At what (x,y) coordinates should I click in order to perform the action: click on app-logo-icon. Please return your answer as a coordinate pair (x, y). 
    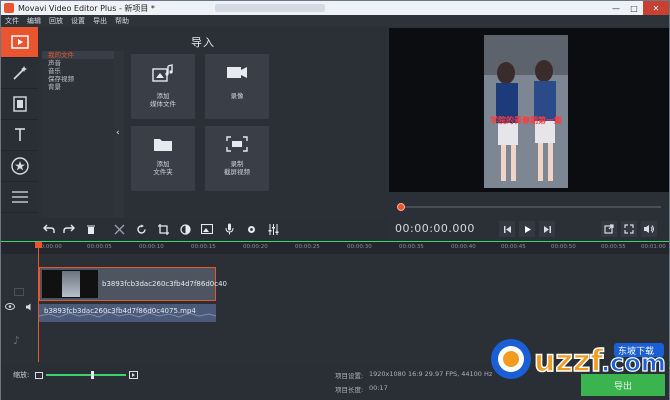
    Looking at the image, I should click on (9, 8).